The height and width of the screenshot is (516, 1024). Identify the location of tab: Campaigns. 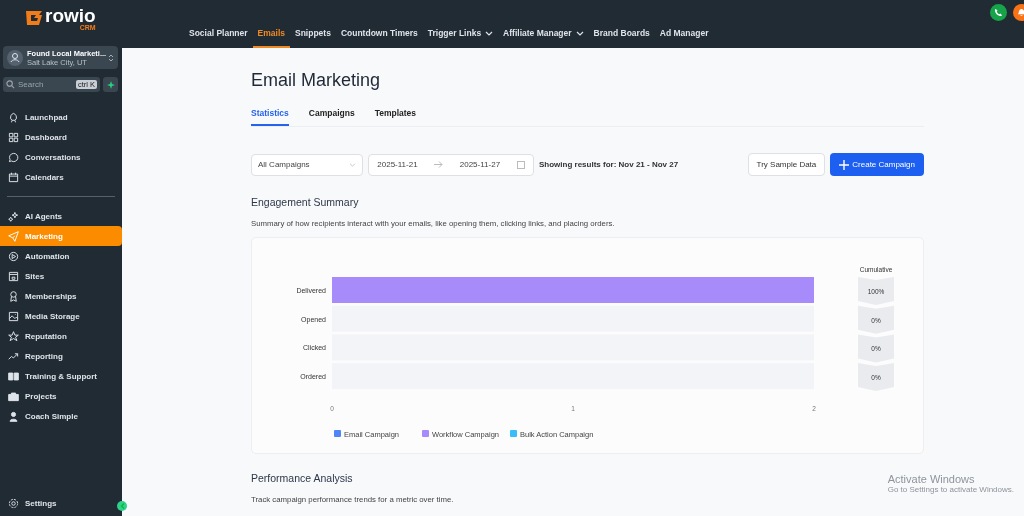
(331, 117).